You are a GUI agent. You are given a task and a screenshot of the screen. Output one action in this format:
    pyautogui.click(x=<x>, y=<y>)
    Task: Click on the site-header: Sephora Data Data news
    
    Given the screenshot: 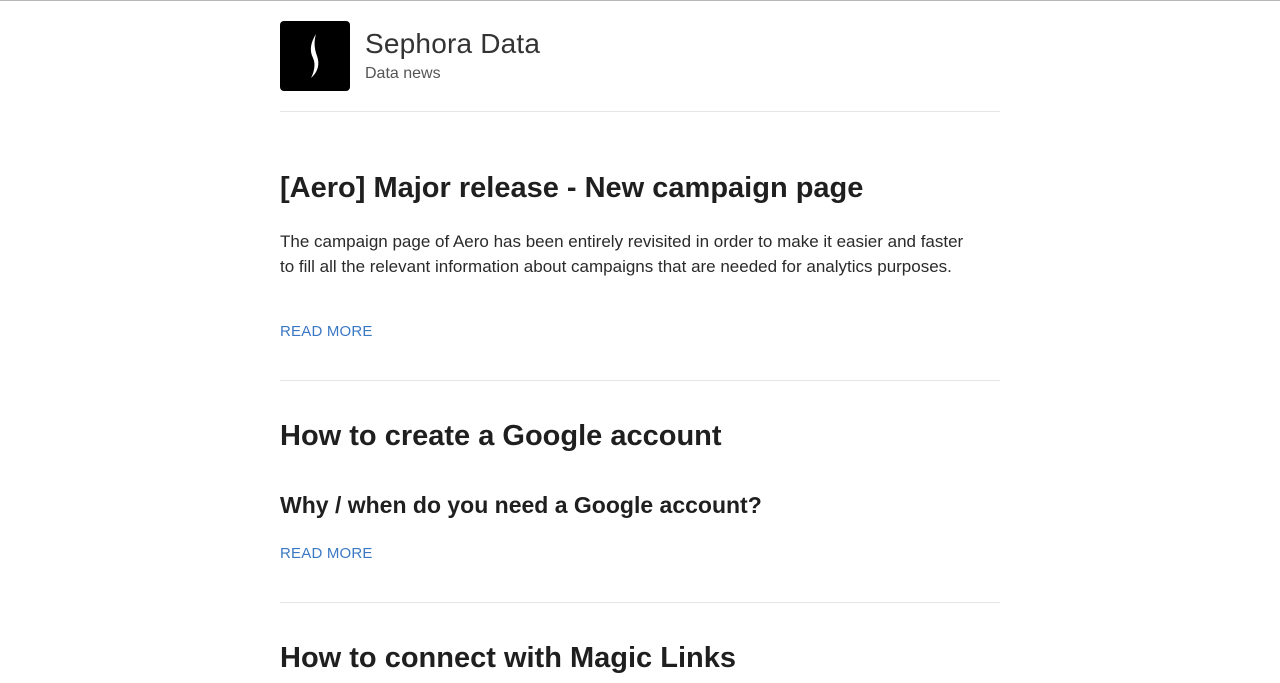 What is the action you would take?
    pyautogui.click(x=640, y=56)
    